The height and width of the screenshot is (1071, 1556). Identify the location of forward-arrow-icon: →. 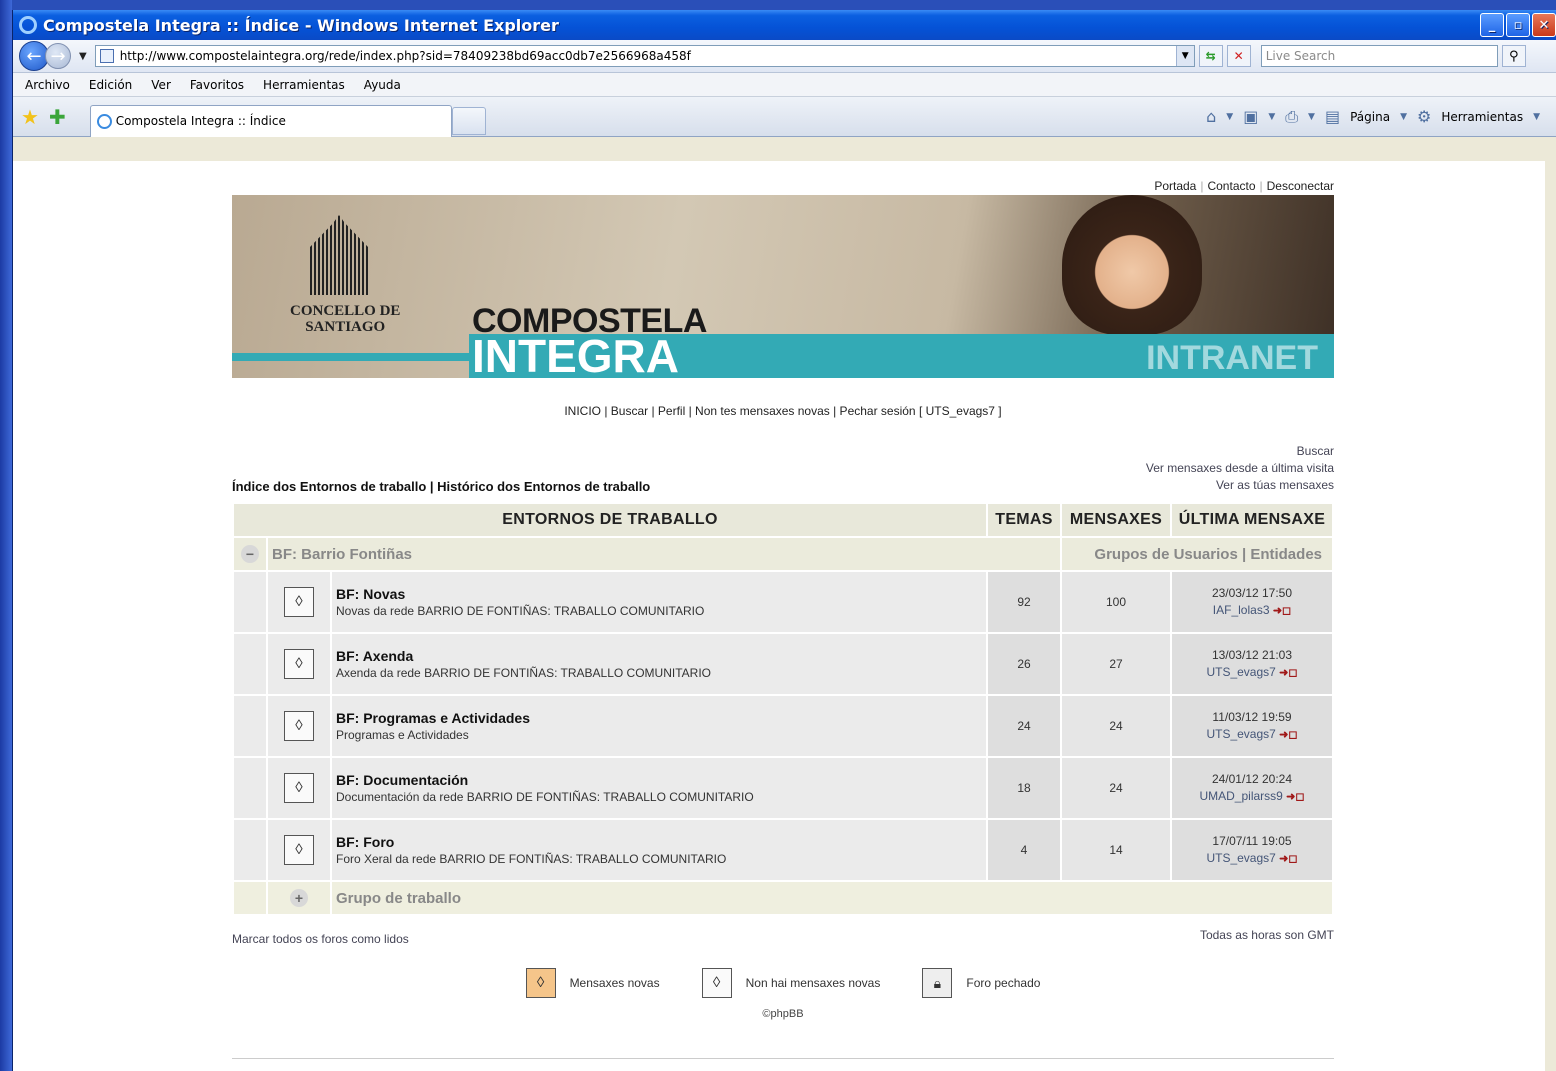
(58, 56).